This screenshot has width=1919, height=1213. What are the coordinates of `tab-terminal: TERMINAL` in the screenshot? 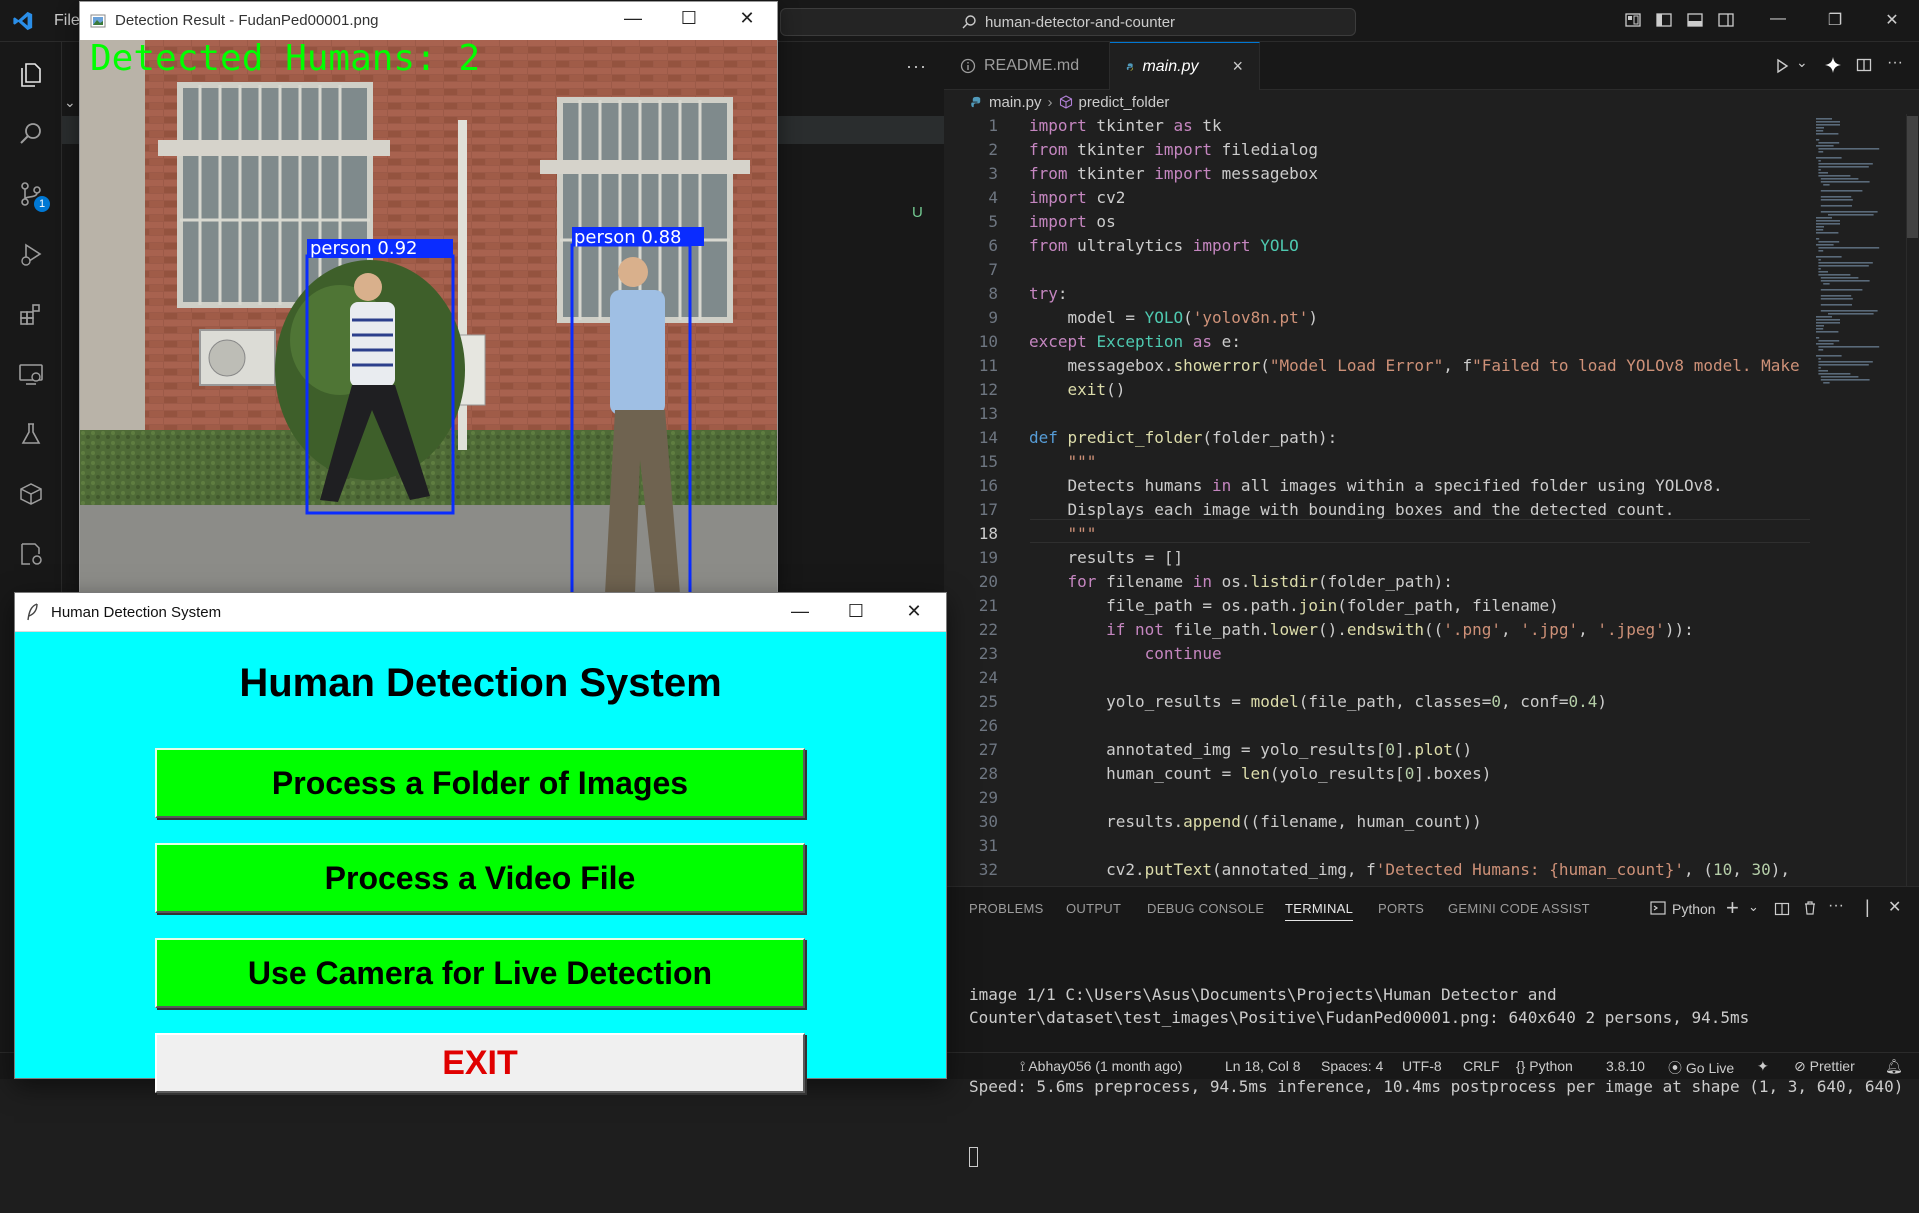 It's located at (1319, 911).